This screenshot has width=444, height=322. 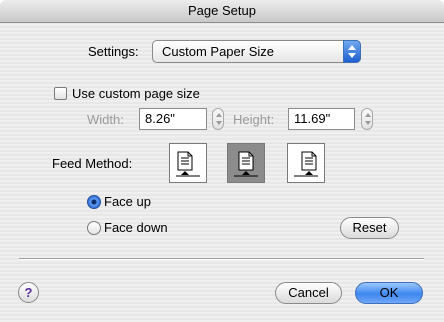 I want to click on feed-right-icon, so click(x=306, y=164).